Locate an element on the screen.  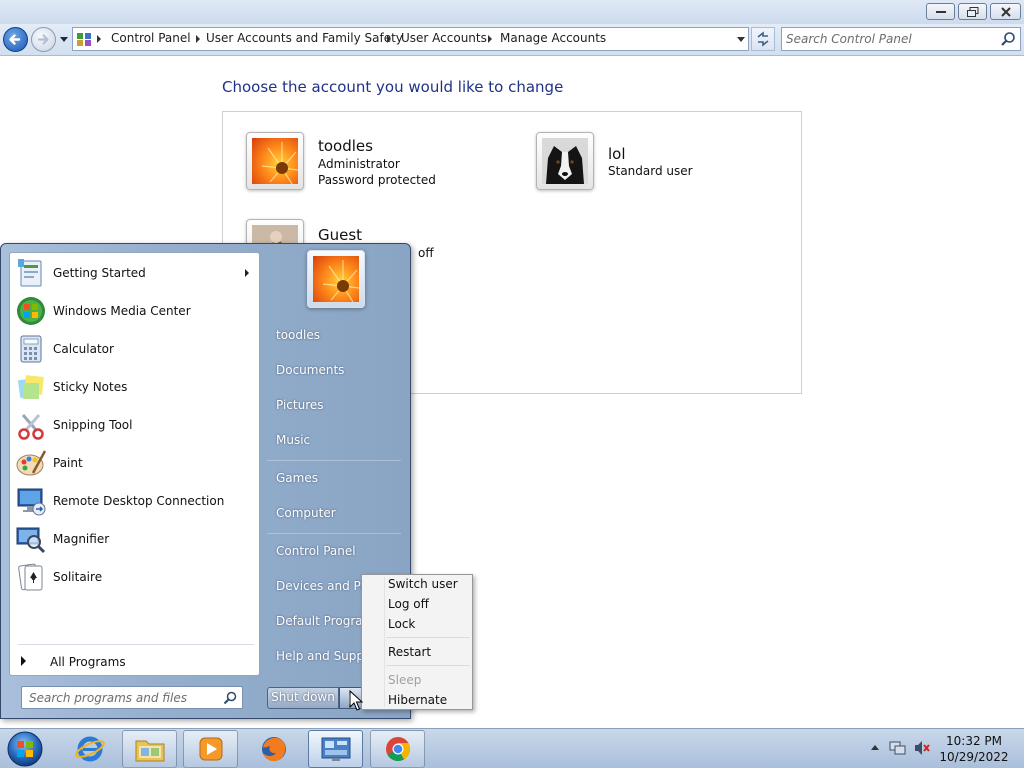
taskbar-media-player is located at coordinates (210, 749).